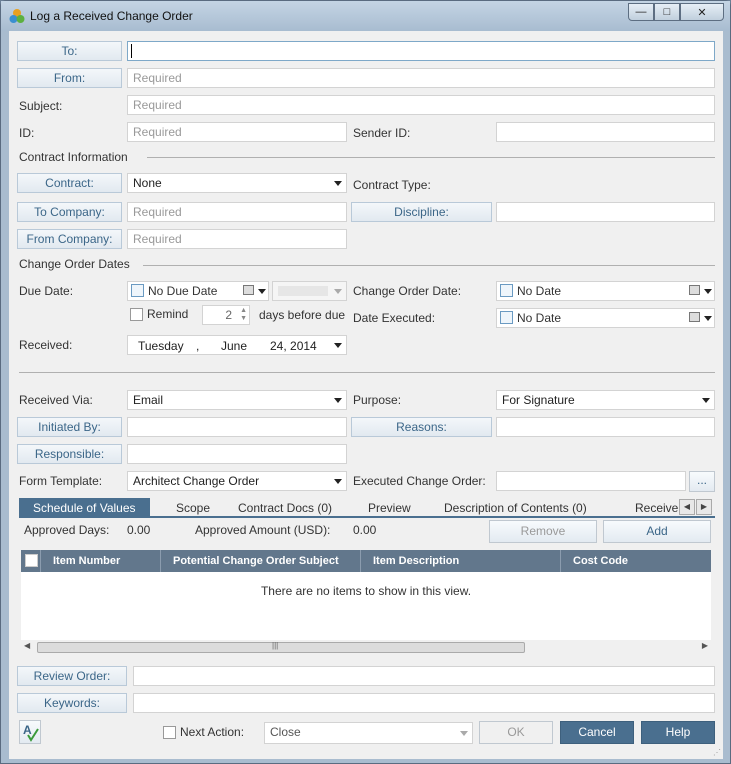 This screenshot has height=764, width=731. I want to click on discipline-label-button: Discipline:, so click(421, 212).